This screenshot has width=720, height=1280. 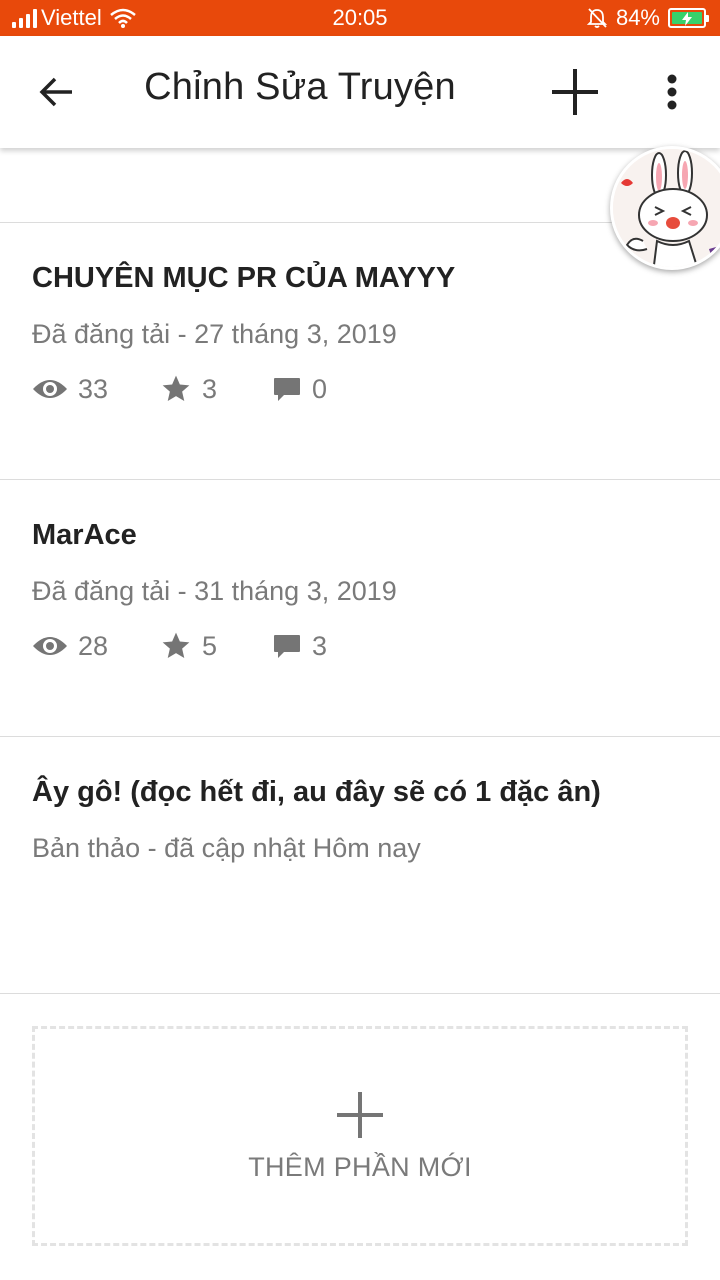 I want to click on add-new-part-label: THÊM PHẦN MỚI, so click(x=360, y=1166).